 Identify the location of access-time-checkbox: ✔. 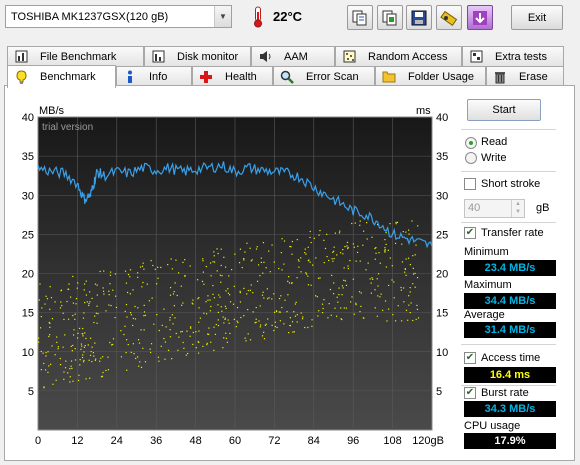
(470, 358).